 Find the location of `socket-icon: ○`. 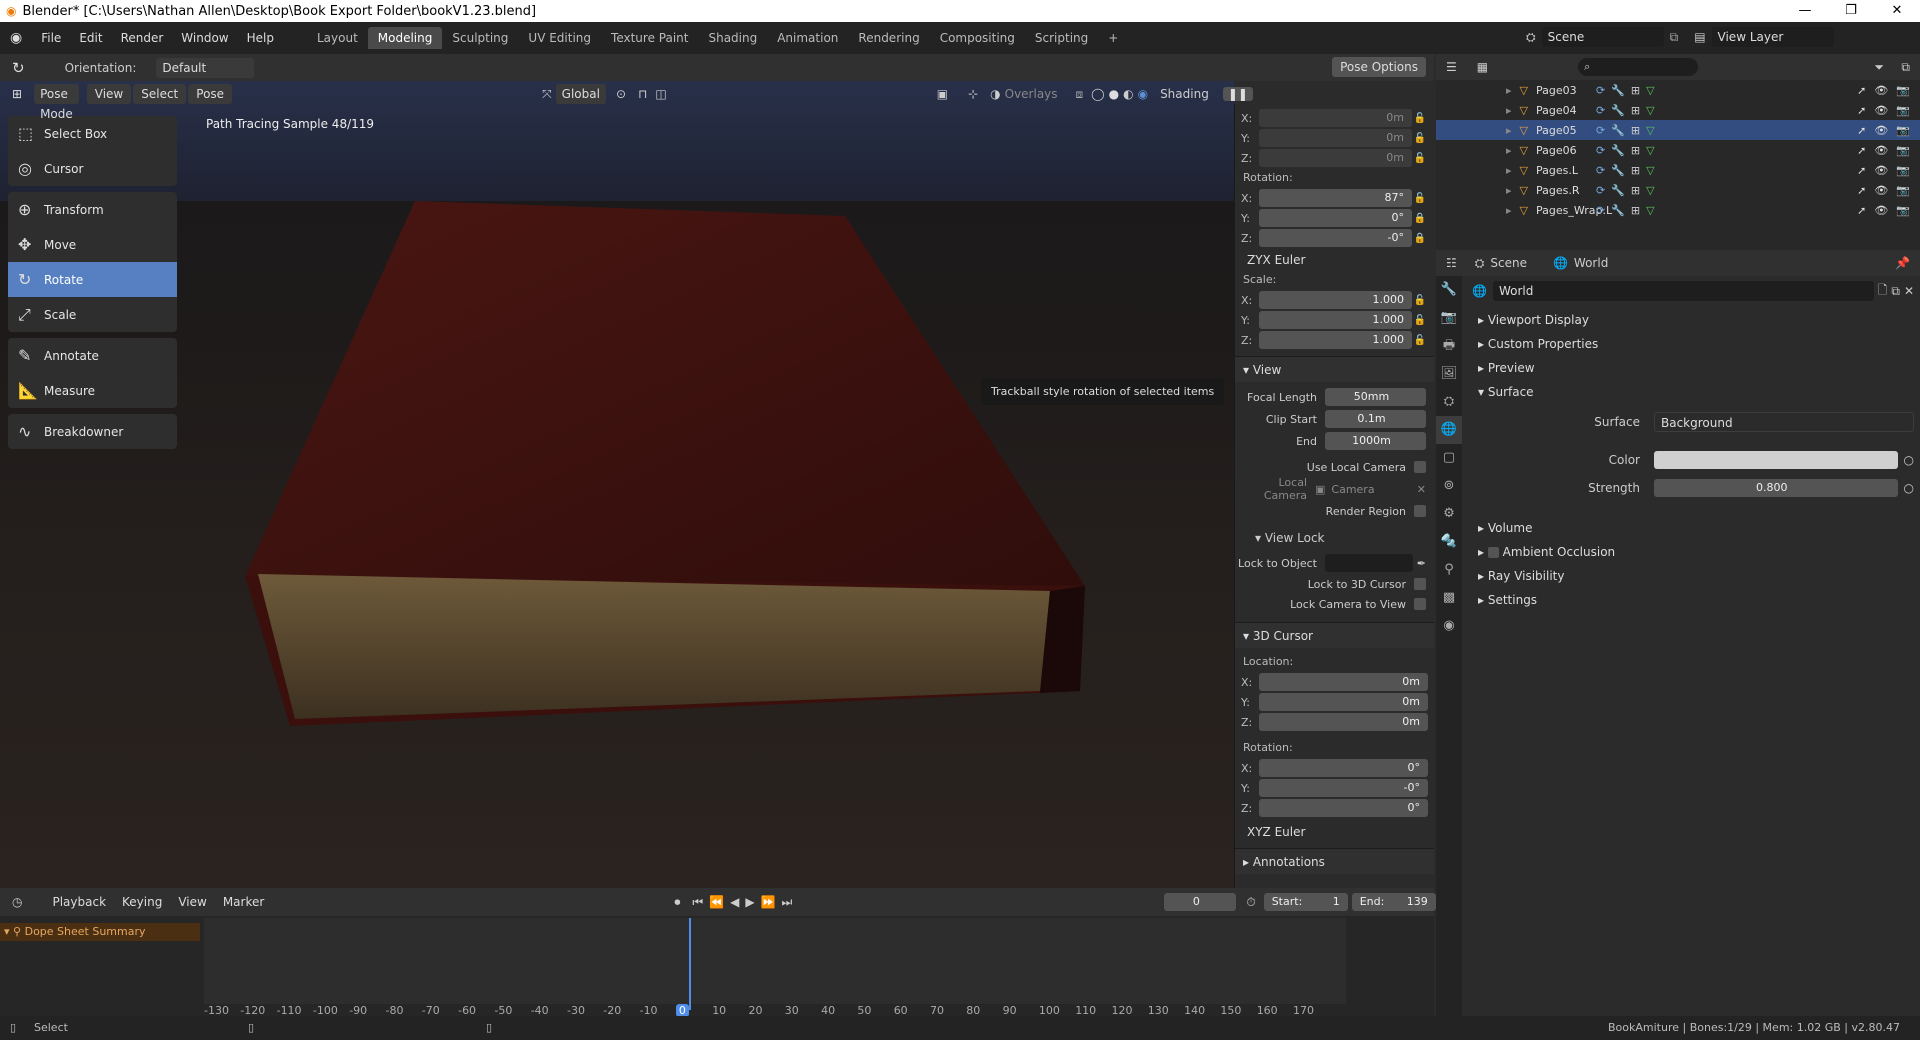

socket-icon: ○ is located at coordinates (1909, 488).